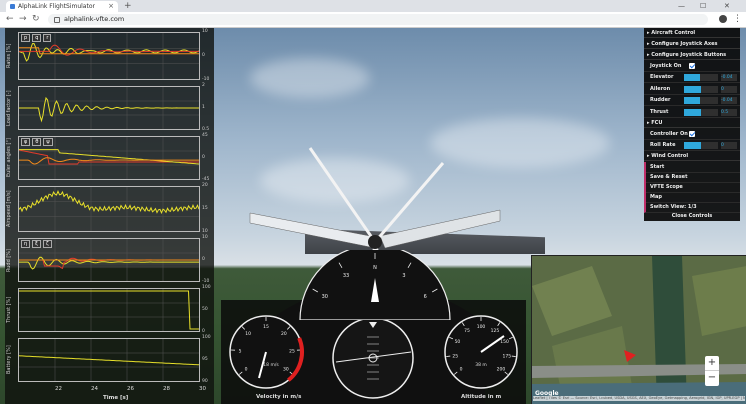 The image size is (746, 404). Describe the element at coordinates (378, 19) in the screenshot. I see `url-field: alphalink-vfte.com` at that location.